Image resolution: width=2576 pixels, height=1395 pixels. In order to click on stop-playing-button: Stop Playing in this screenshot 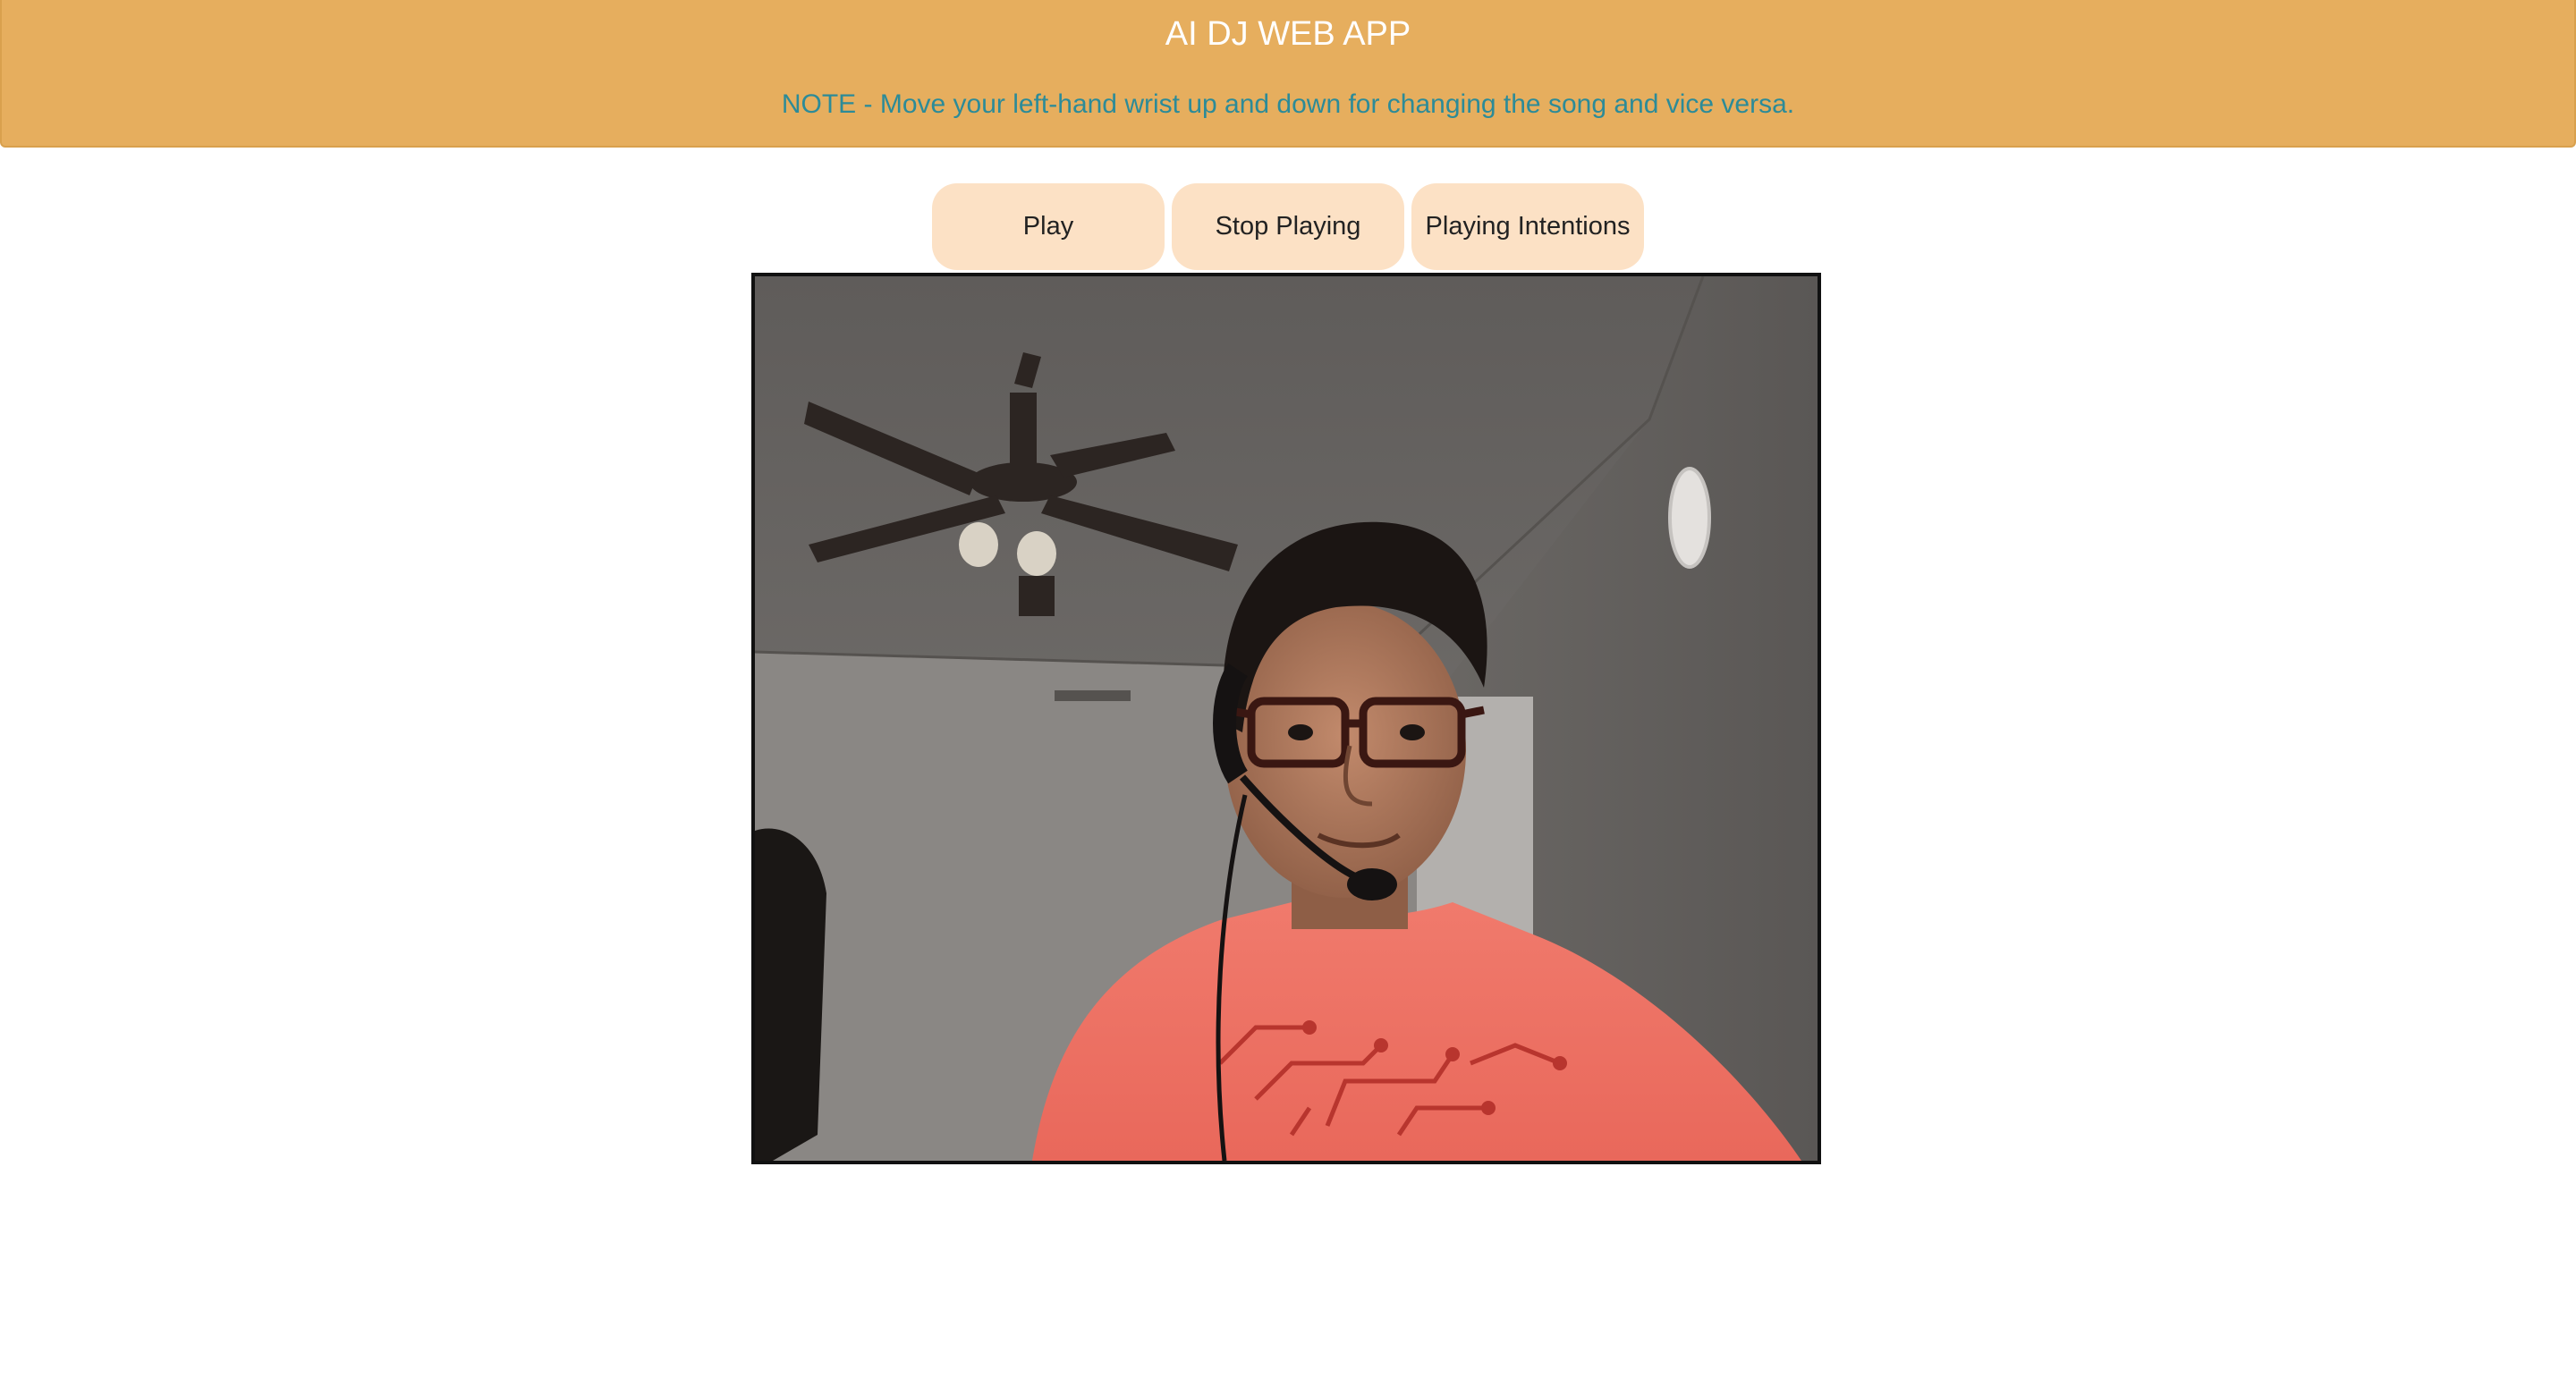, I will do `click(1288, 226)`.